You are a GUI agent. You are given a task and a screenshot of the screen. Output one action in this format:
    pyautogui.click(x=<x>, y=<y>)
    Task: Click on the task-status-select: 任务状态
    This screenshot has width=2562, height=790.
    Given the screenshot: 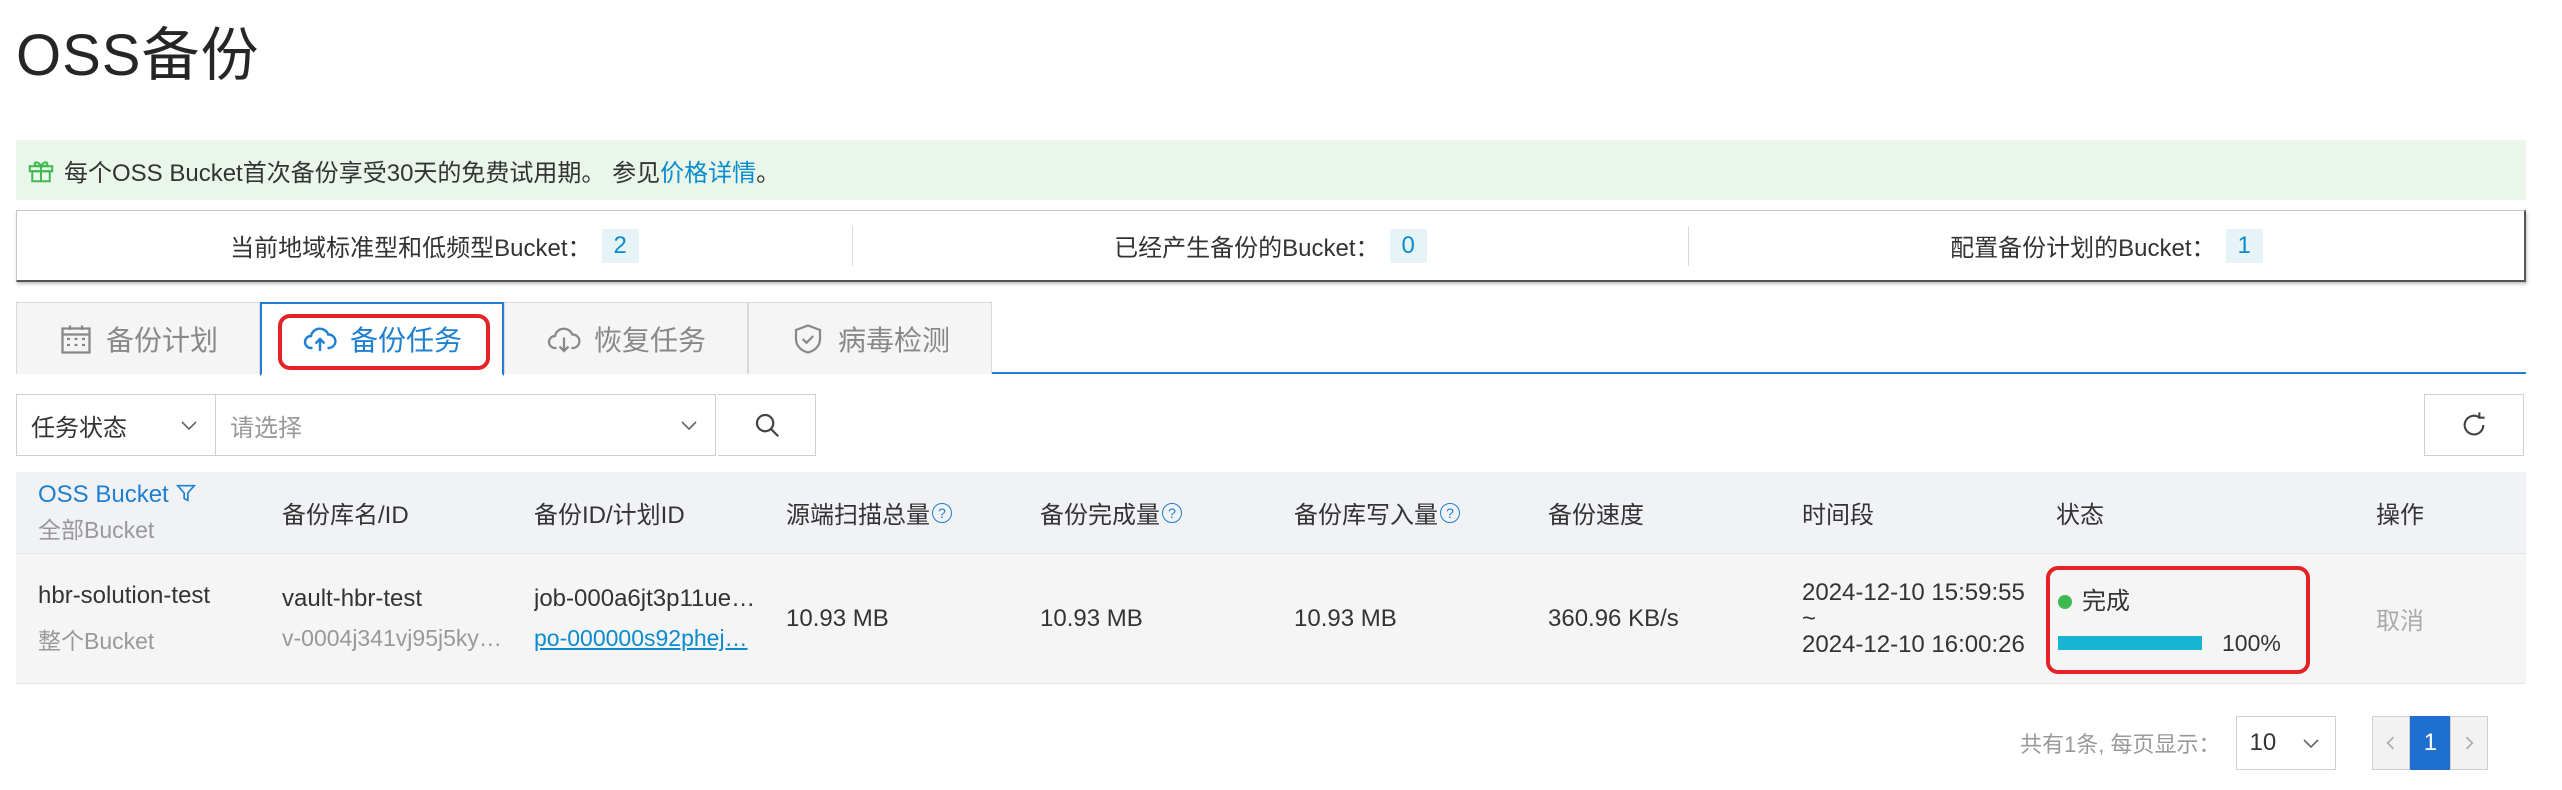 What is the action you would take?
    pyautogui.click(x=116, y=425)
    